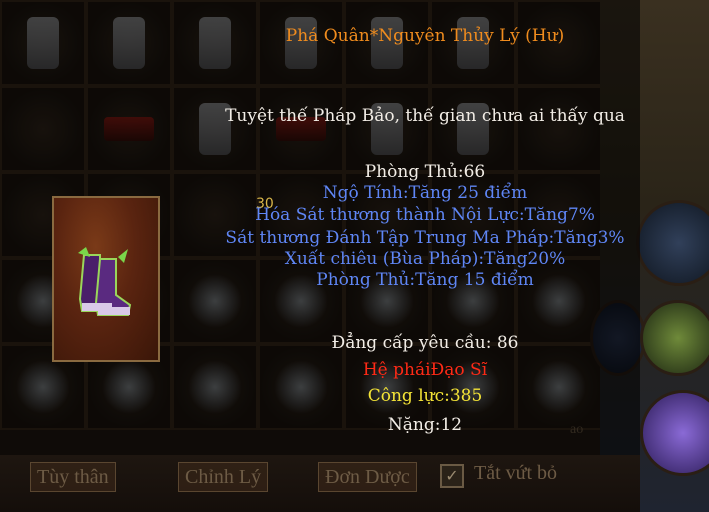  What do you see at coordinates (452, 476) in the screenshot?
I see `tat-vut-bo-checkbox: ✓` at bounding box center [452, 476].